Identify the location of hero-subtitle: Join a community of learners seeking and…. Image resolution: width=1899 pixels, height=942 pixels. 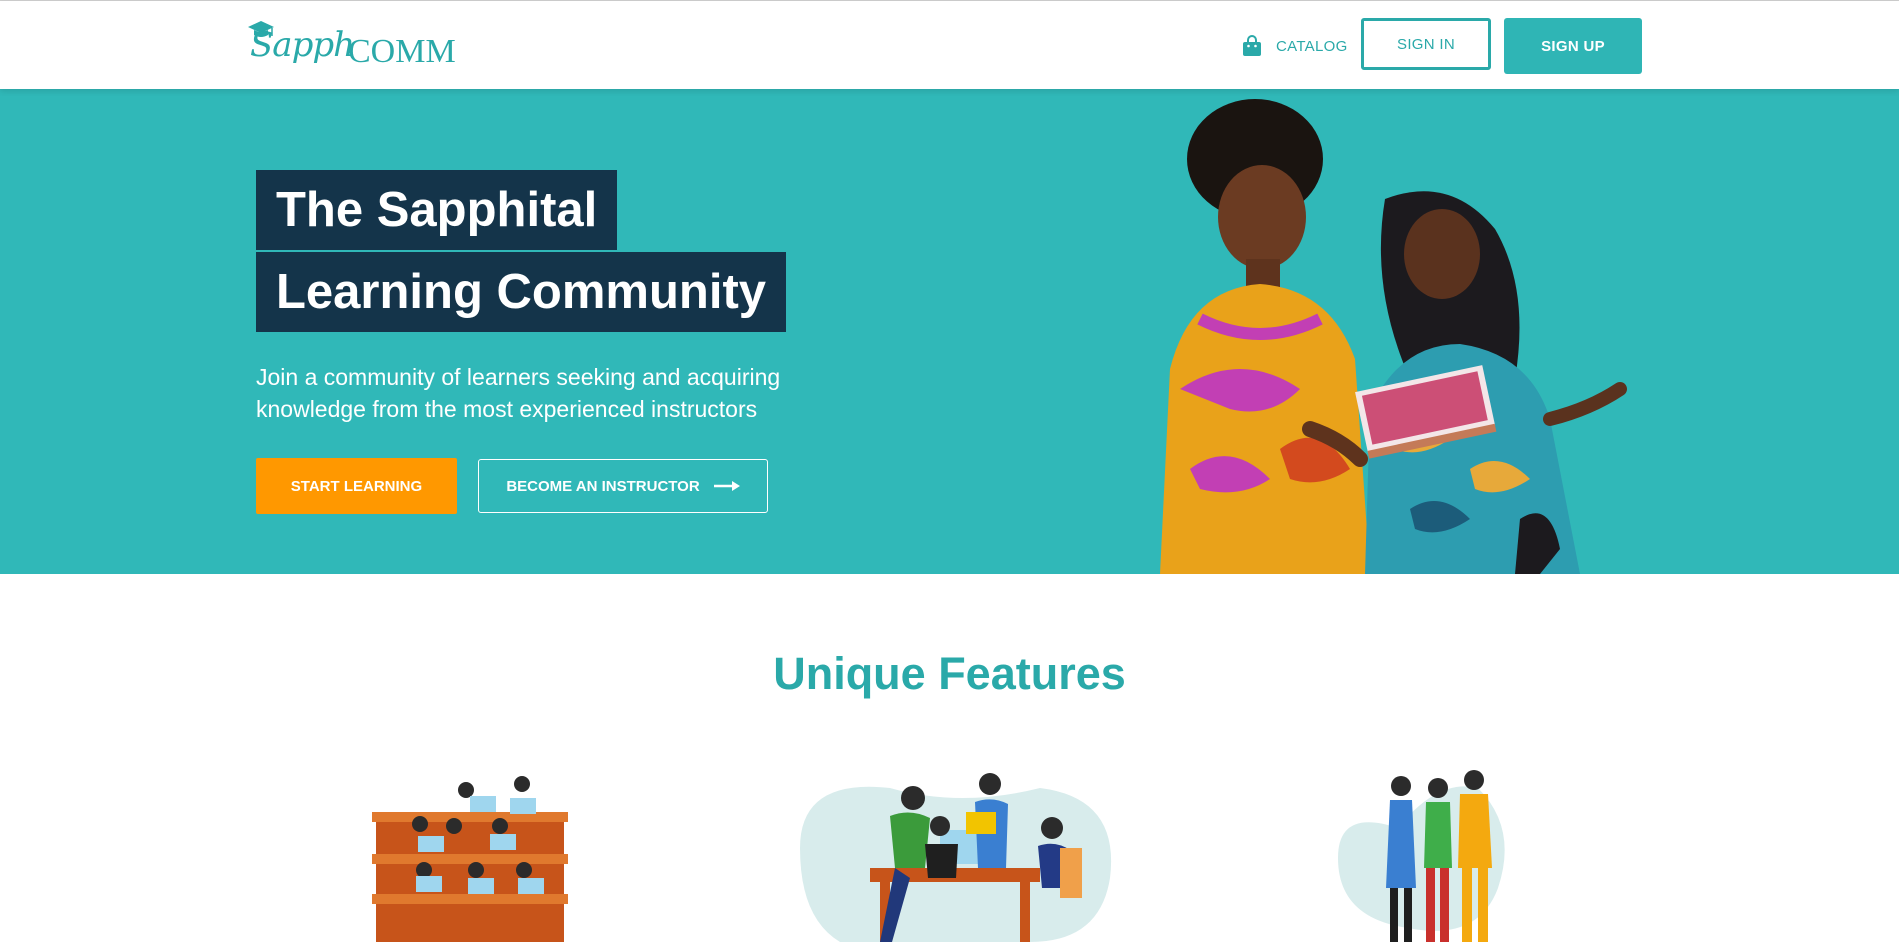
(518, 393).